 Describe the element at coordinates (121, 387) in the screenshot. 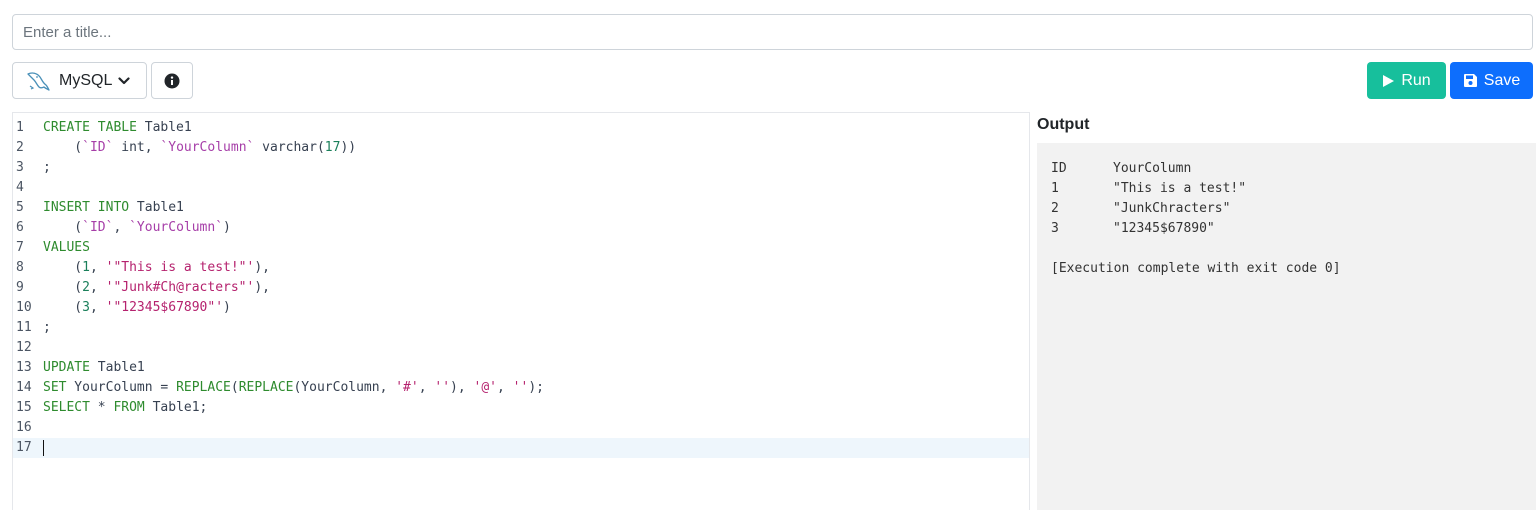

I see `code-token: YourColumn =` at that location.